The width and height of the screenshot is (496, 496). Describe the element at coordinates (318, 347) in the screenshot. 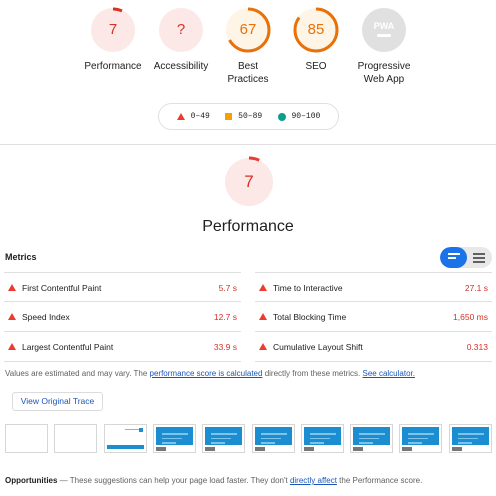

I see `metric-name: Cumulative Layout Shift` at that location.